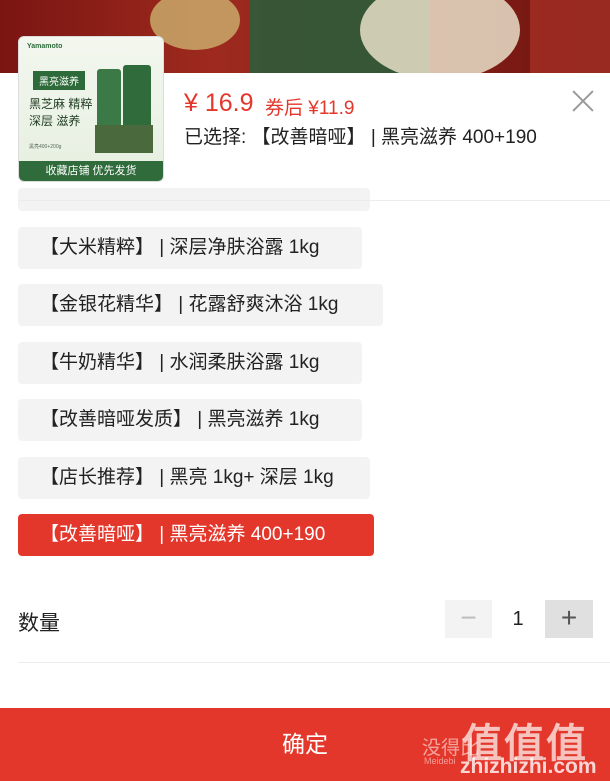 The width and height of the screenshot is (610, 781). I want to click on selected-variant-text: 已选择: 【改善暗哑】 | 黑亮滋养 400+190, so click(360, 137).